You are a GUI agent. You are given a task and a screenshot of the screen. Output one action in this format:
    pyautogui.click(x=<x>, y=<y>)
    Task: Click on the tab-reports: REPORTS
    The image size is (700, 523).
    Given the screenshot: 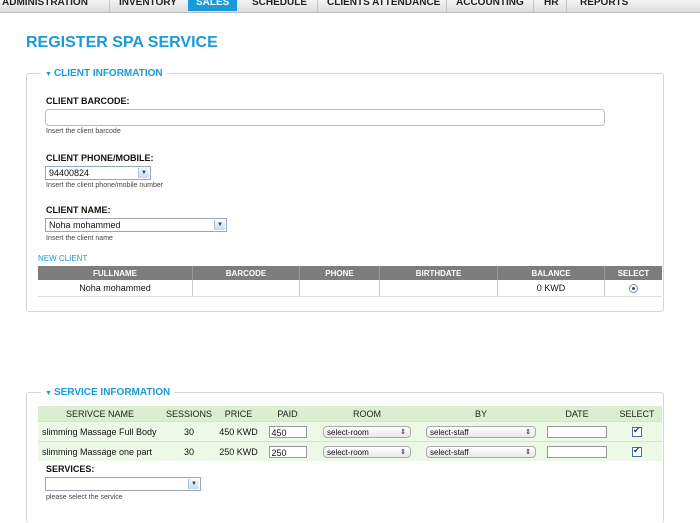 What is the action you would take?
    pyautogui.click(x=604, y=5)
    